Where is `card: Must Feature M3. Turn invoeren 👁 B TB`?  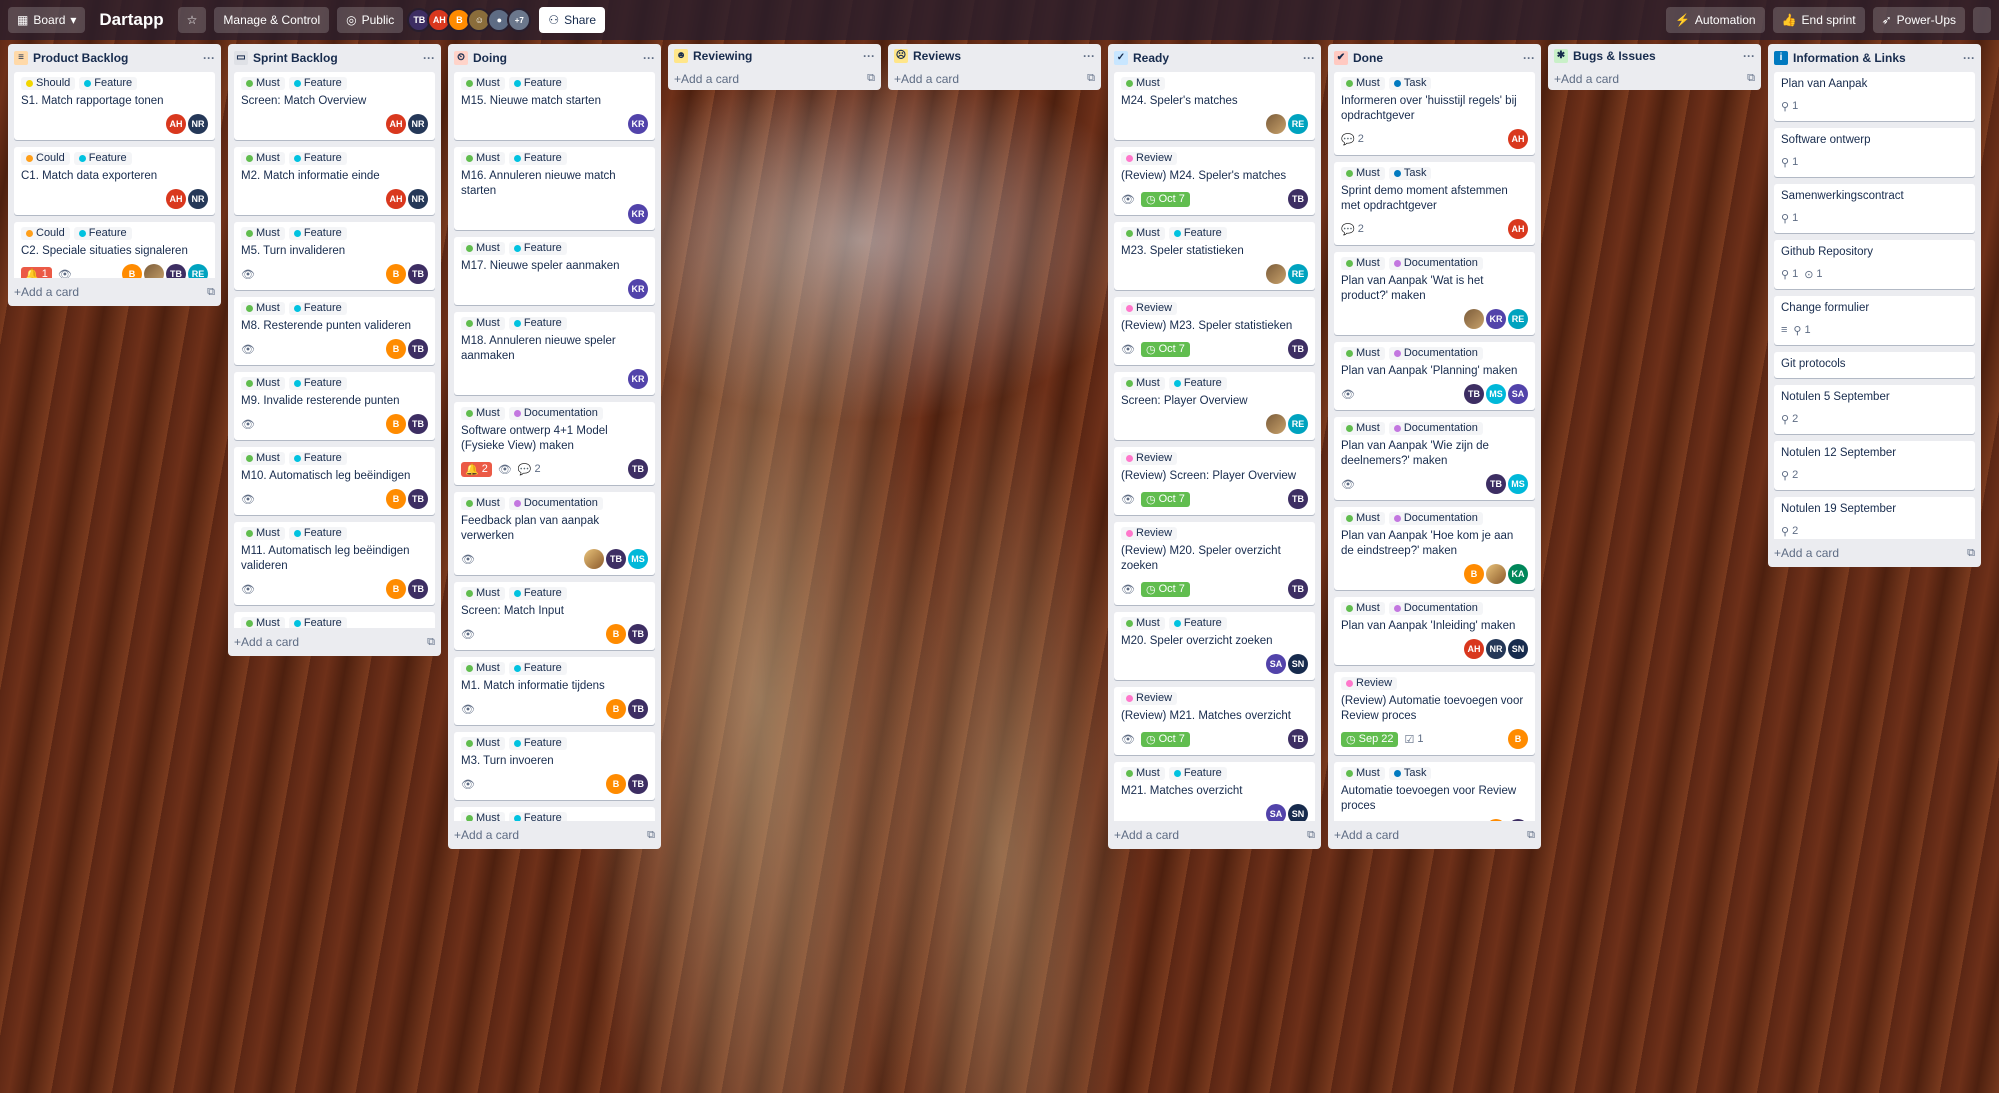 card: Must Feature M3. Turn invoeren 👁 B TB is located at coordinates (554, 766).